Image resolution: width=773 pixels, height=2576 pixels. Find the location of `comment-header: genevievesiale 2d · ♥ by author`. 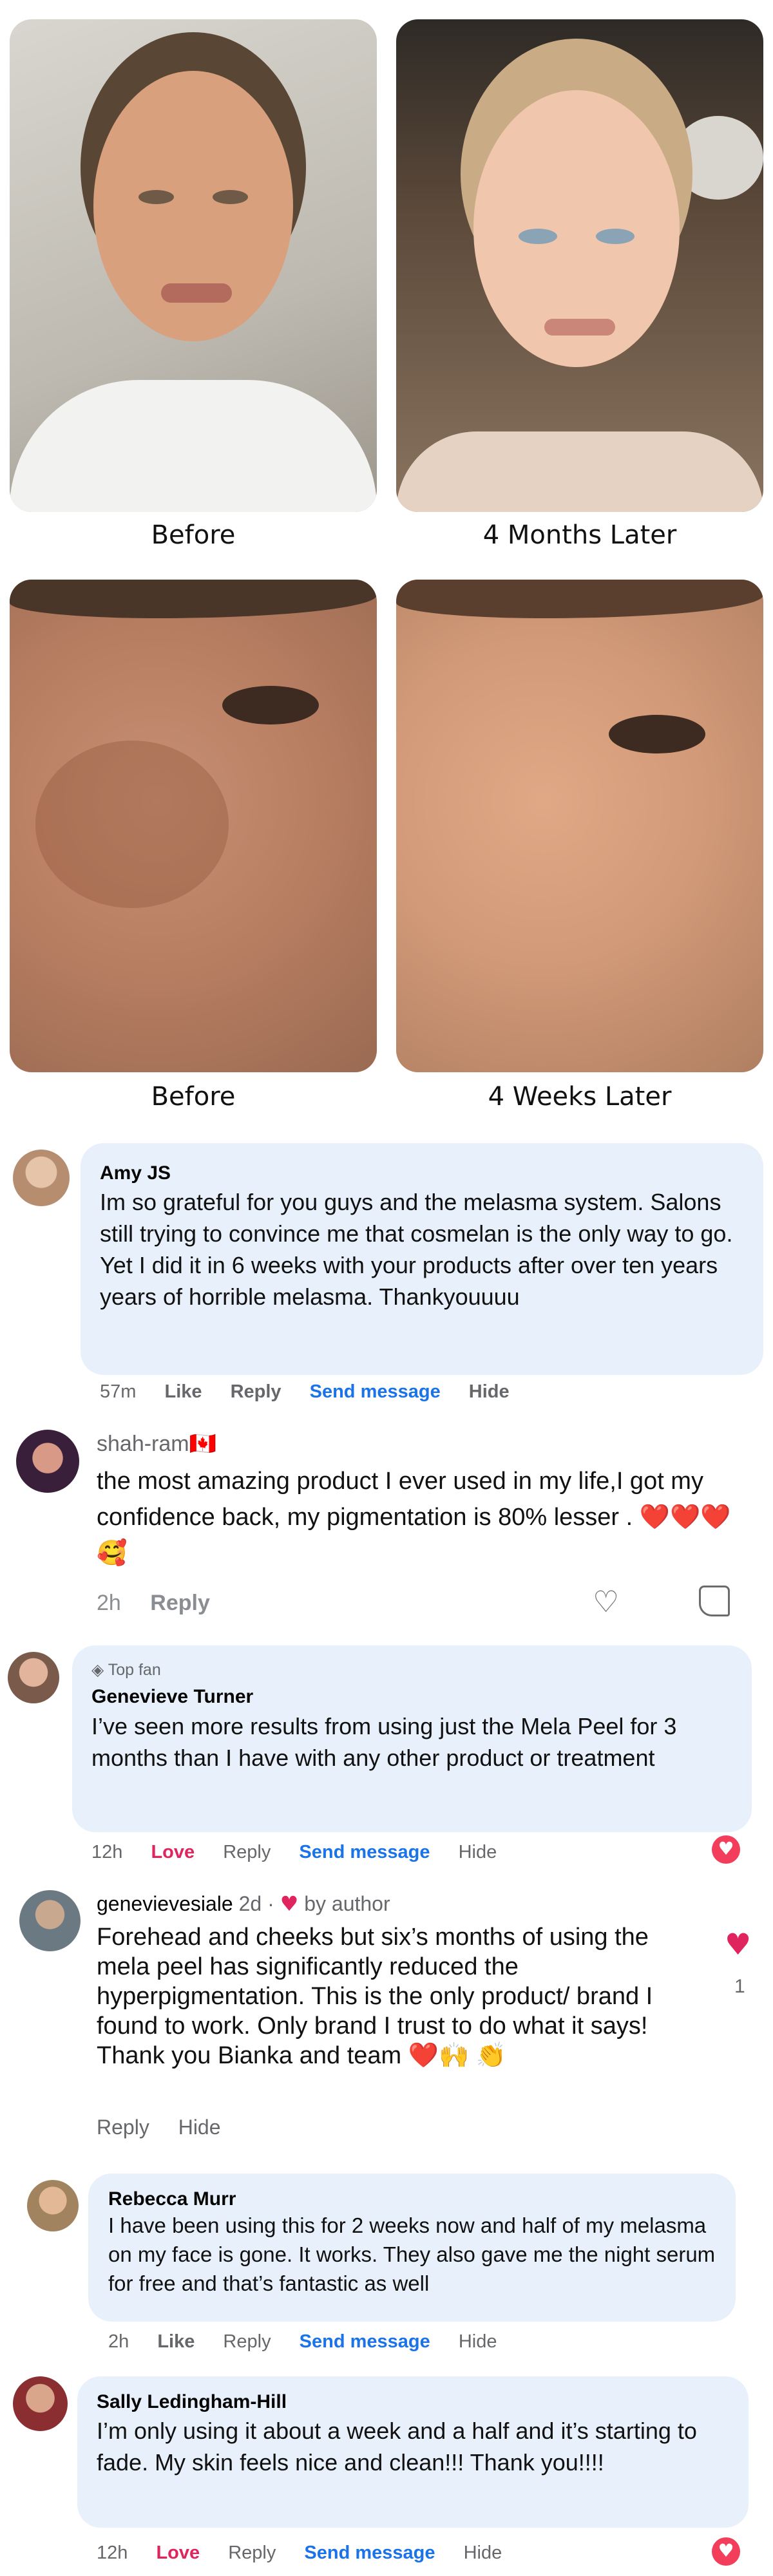

comment-header: genevievesiale 2d · ♥ by author is located at coordinates (243, 1903).